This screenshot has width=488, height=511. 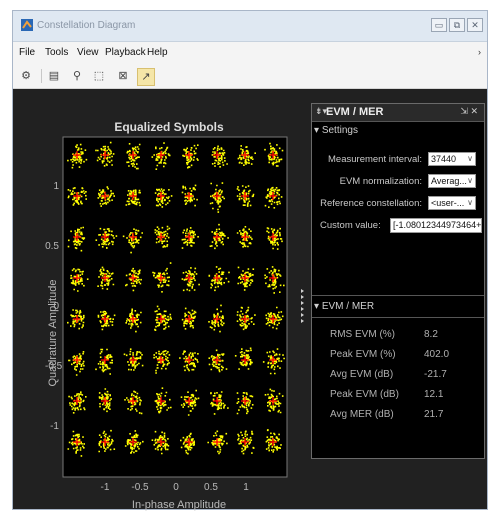 I want to click on y-tick-label: 0.5, so click(x=52, y=246).